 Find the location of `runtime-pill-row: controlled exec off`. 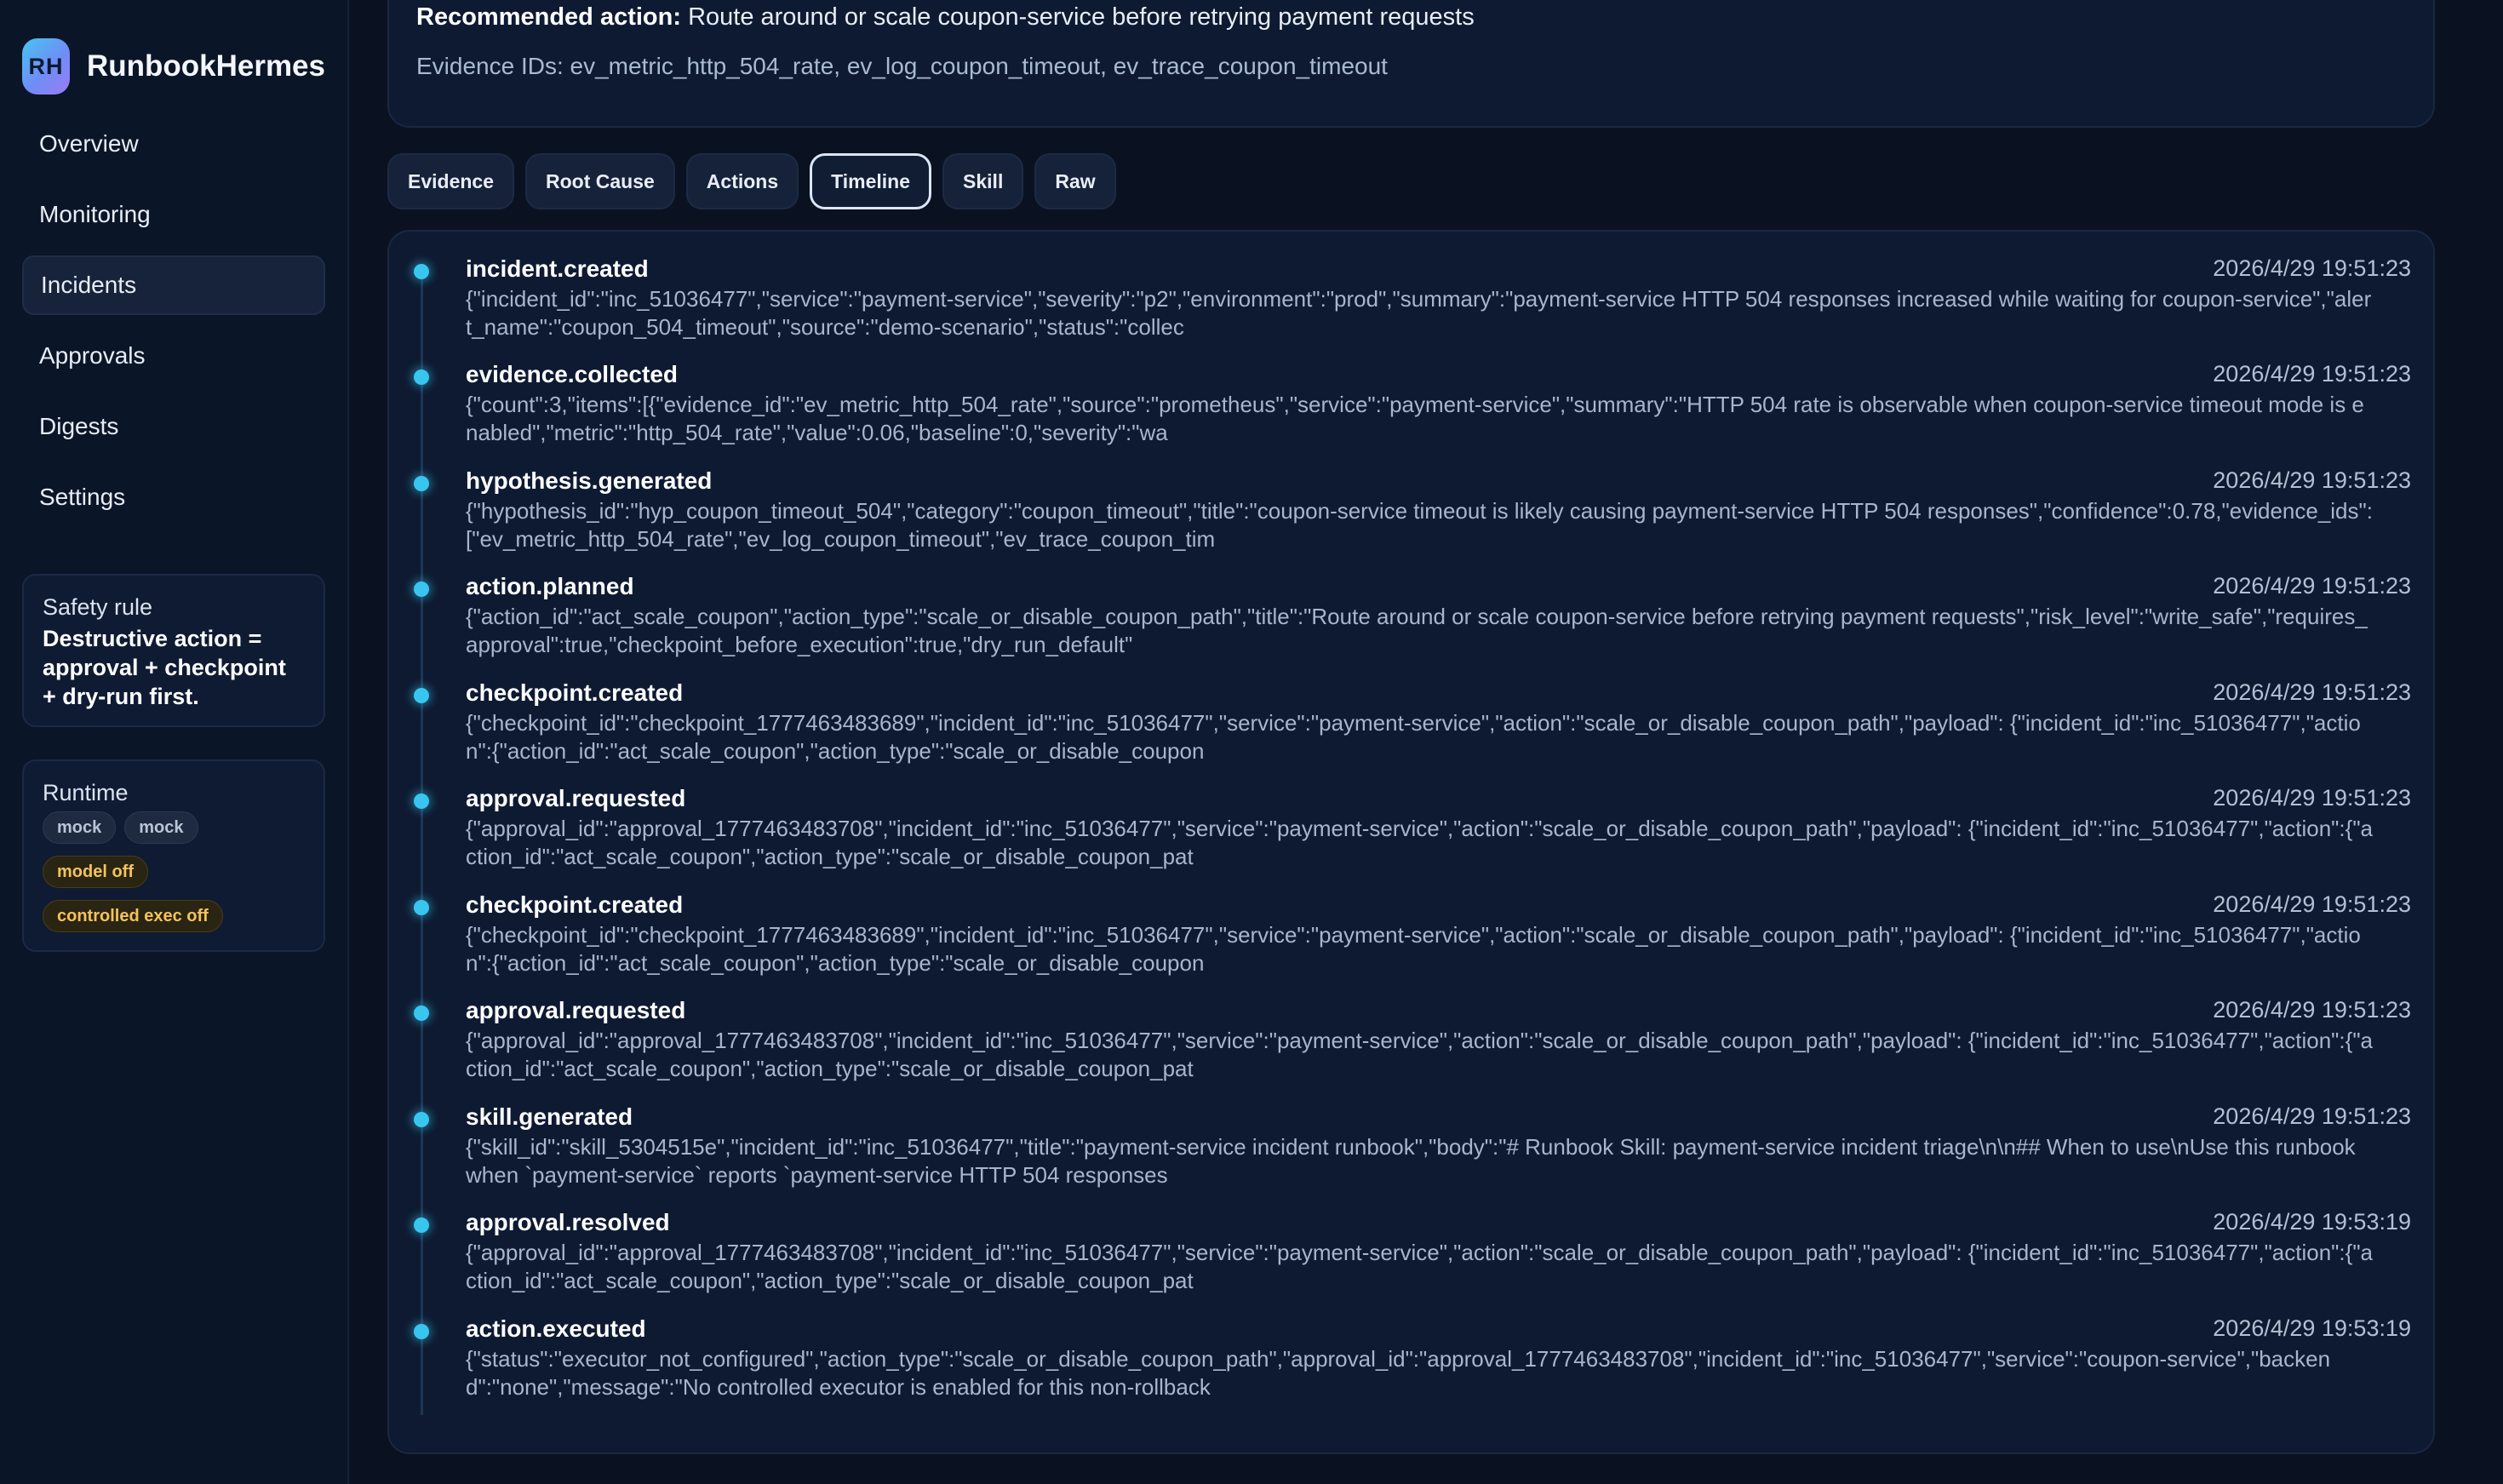

runtime-pill-row: controlled exec off is located at coordinates (174, 916).